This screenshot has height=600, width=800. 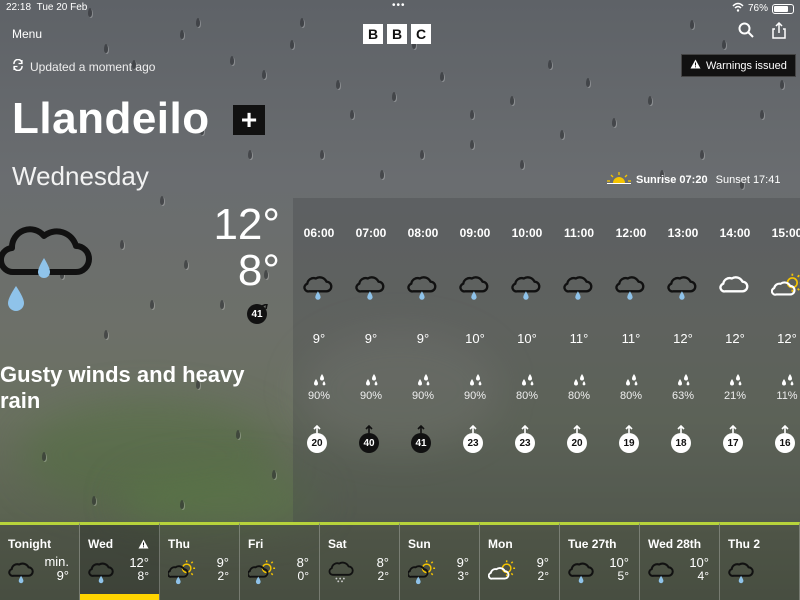 I want to click on warnings-button: Warnings issued, so click(x=738, y=65).